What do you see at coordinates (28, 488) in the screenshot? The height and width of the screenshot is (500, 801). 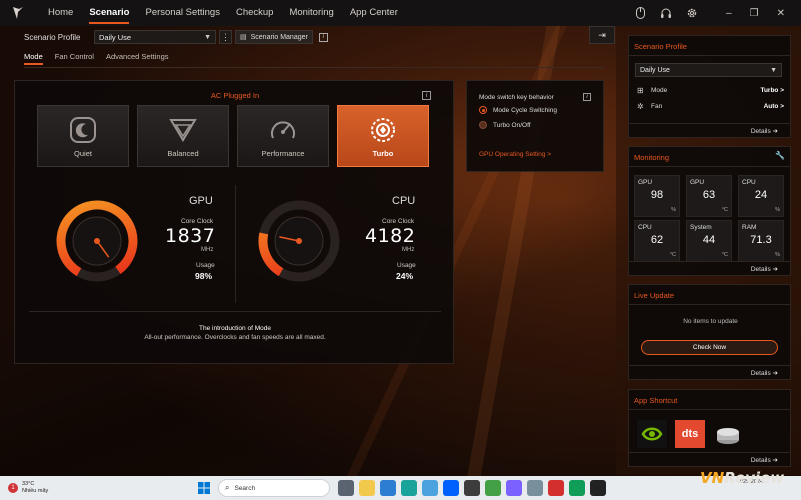 I see `weather-widget: 1 33°C Nhiều mây` at bounding box center [28, 488].